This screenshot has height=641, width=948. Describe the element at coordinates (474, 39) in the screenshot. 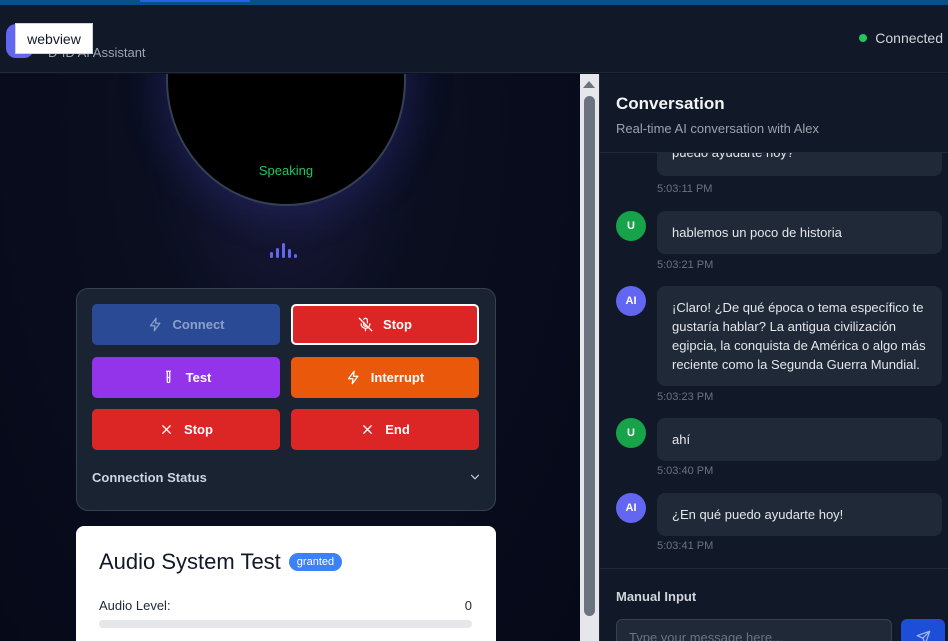

I see `app-header: D-ID AI Assistant webview Connected` at that location.